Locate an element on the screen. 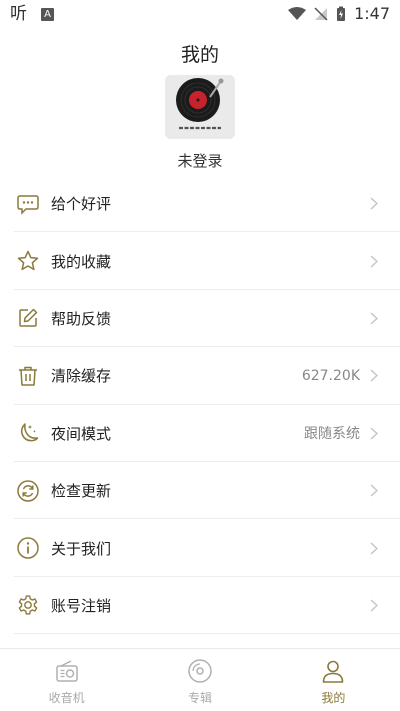 This screenshot has height=711, width=400. info-icon is located at coordinates (28, 548).